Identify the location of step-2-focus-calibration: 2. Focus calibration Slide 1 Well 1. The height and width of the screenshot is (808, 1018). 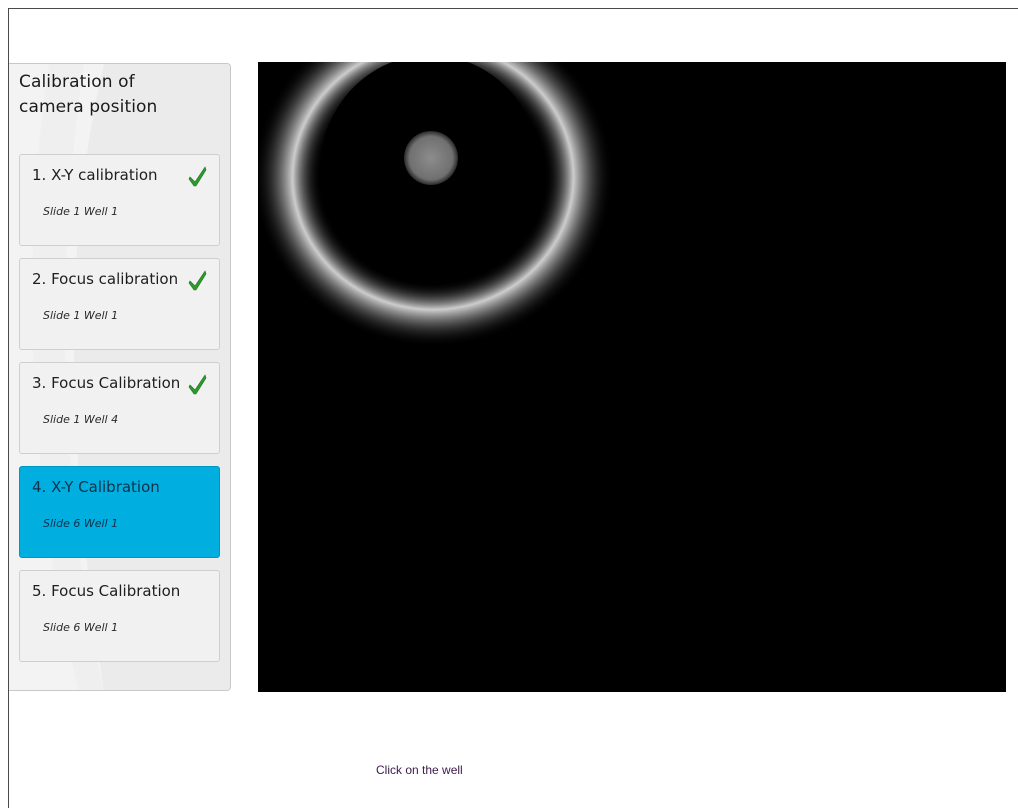
(119, 304).